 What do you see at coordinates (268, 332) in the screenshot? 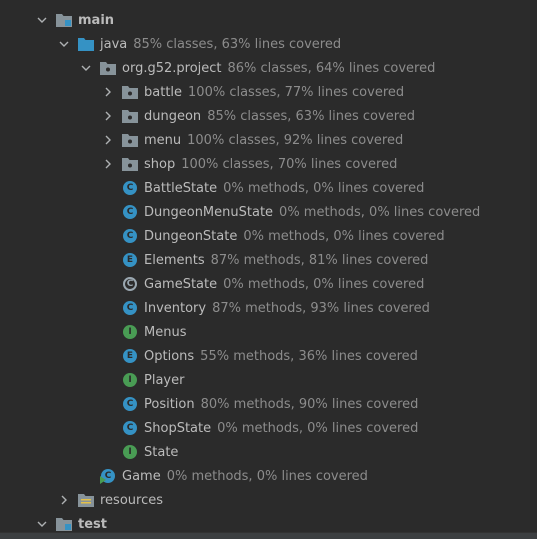
I see `tree-node-menus: I Menus` at bounding box center [268, 332].